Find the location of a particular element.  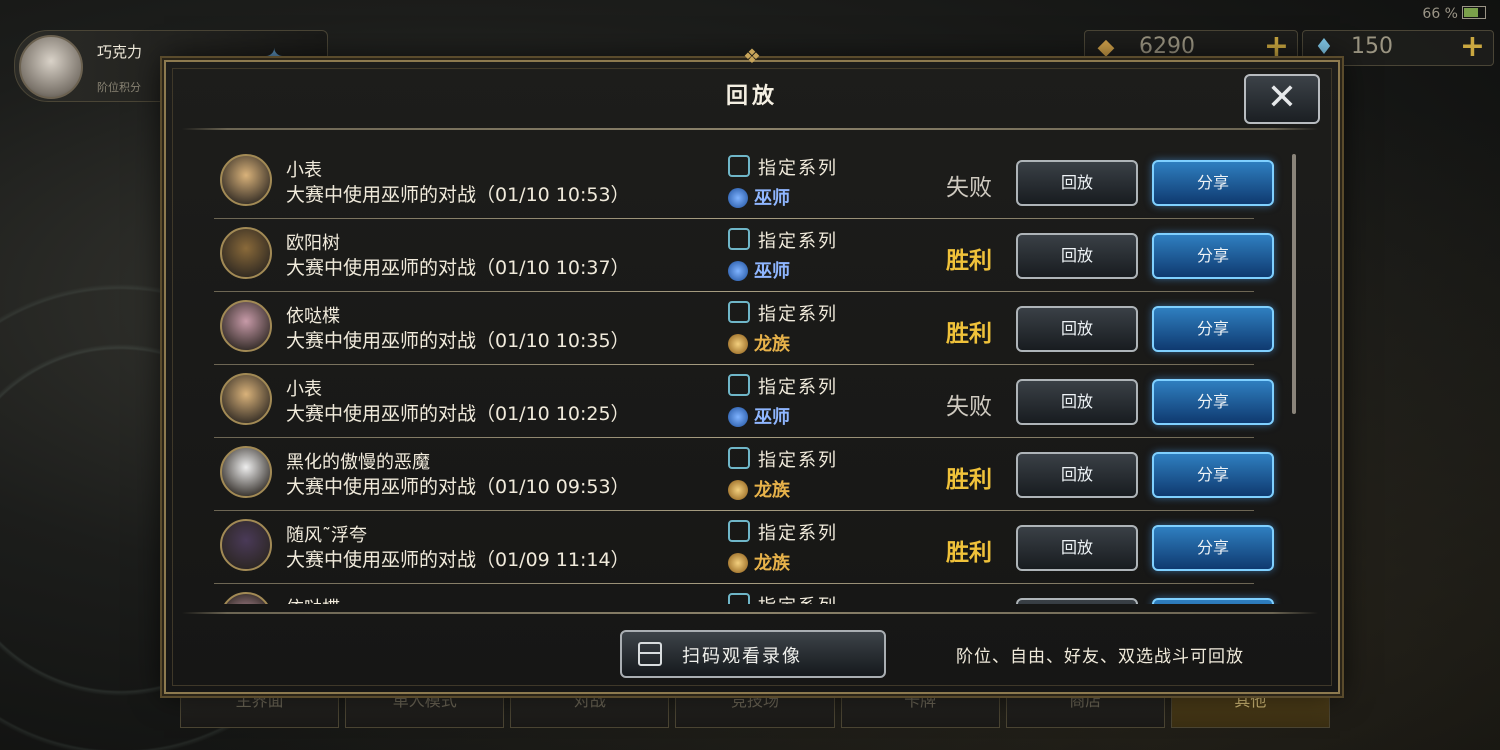

scan-icon is located at coordinates (650, 654).